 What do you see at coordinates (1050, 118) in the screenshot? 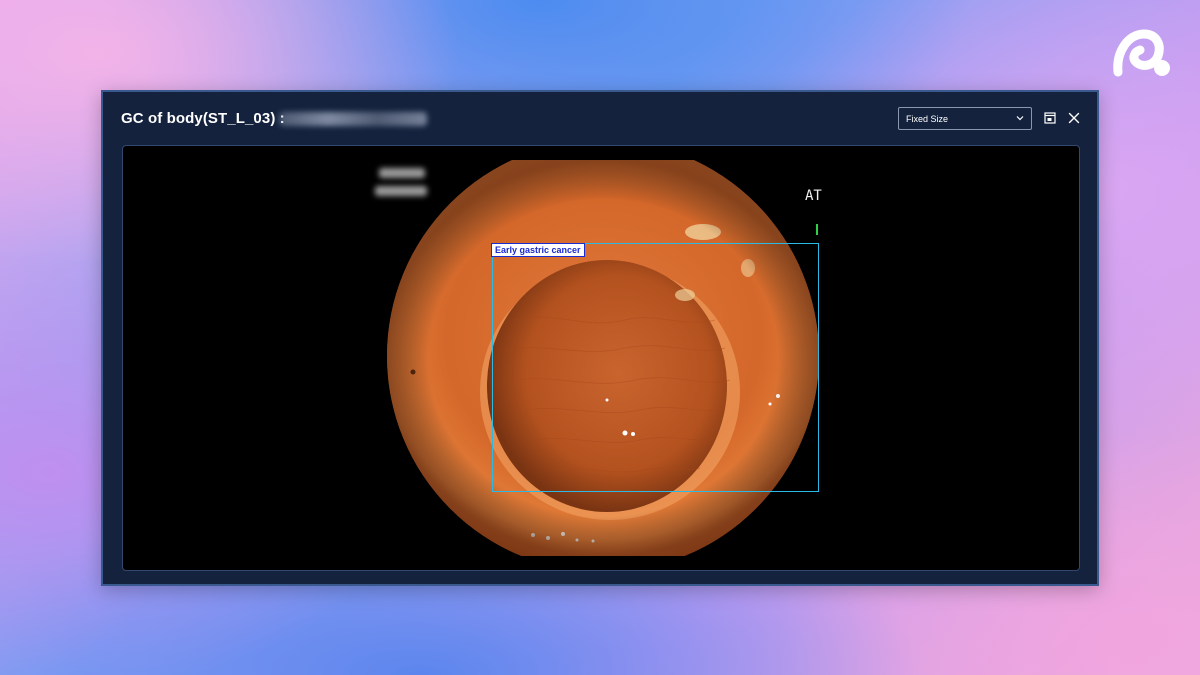
I see `restore-window-icon` at bounding box center [1050, 118].